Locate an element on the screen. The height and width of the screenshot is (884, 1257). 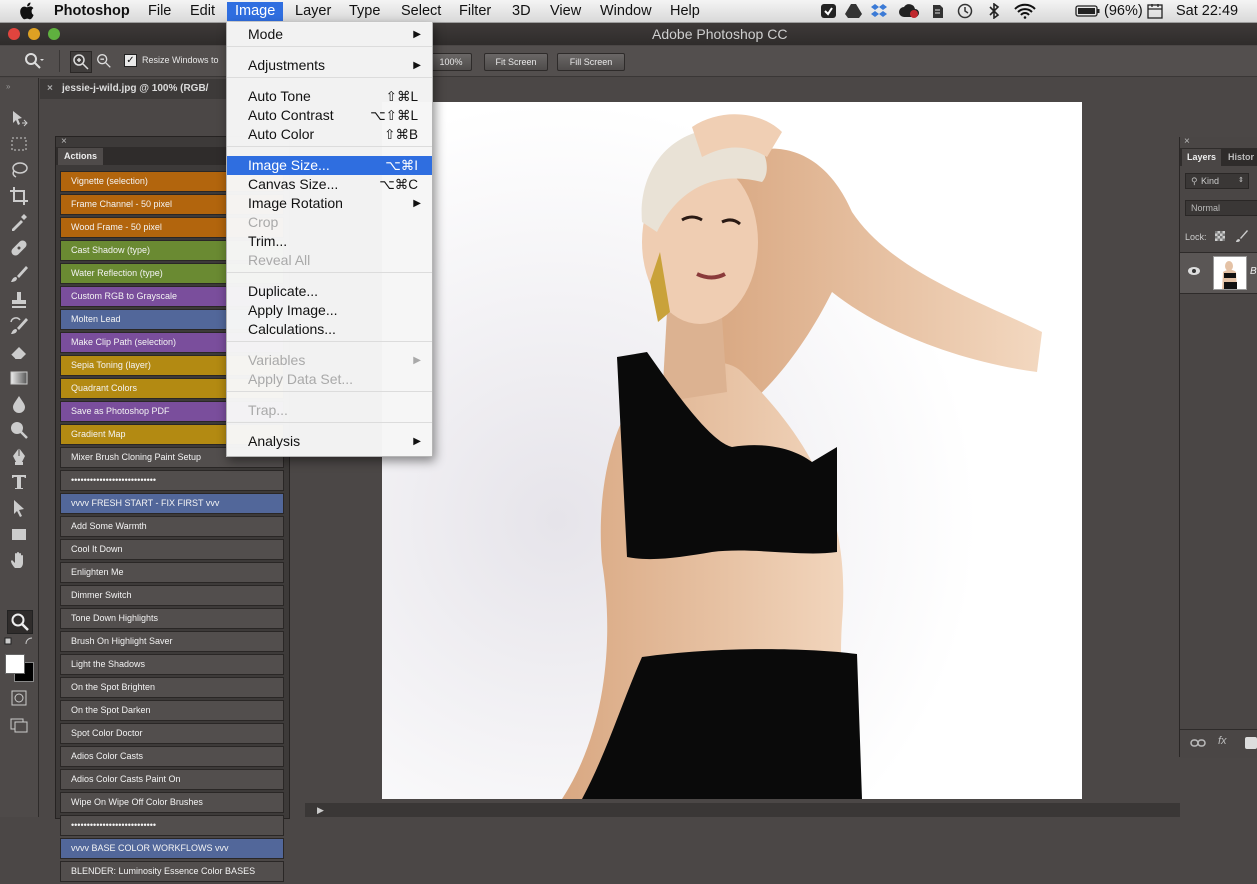
crop-tool-icon is located at coordinates (19, 196).